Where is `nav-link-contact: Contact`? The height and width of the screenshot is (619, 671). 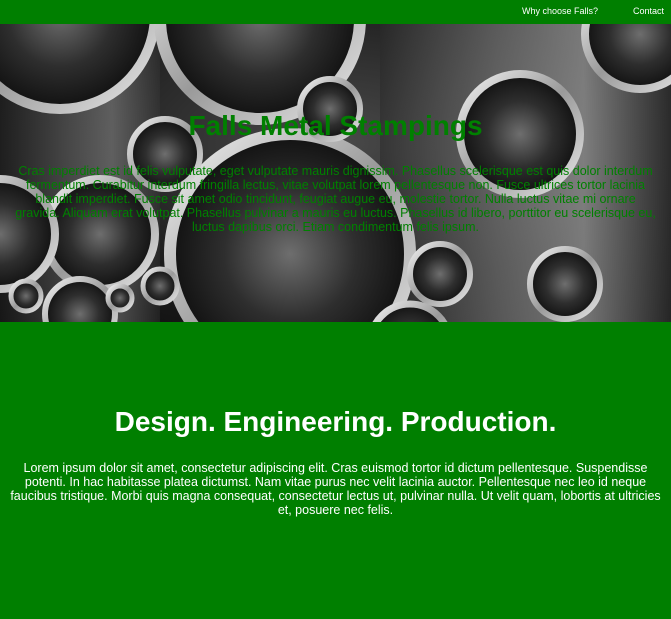 nav-link-contact: Contact is located at coordinates (648, 11).